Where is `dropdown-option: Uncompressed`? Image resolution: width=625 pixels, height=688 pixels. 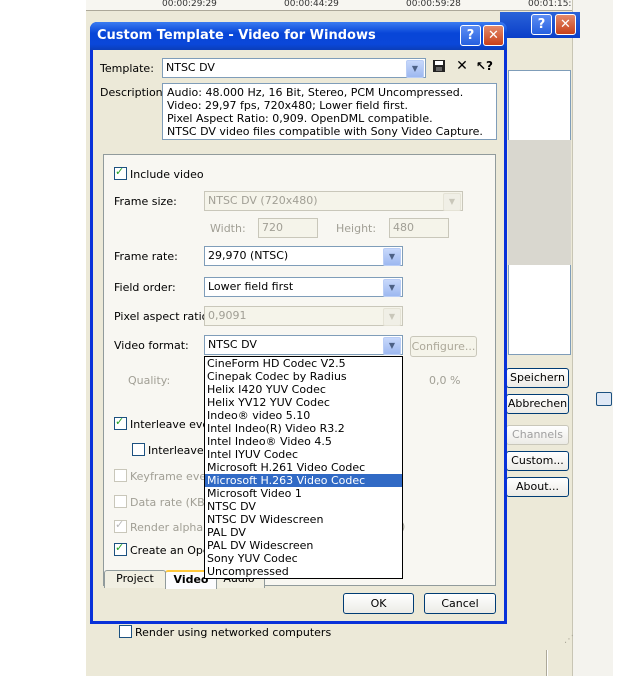 dropdown-option: Uncompressed is located at coordinates (303, 571).